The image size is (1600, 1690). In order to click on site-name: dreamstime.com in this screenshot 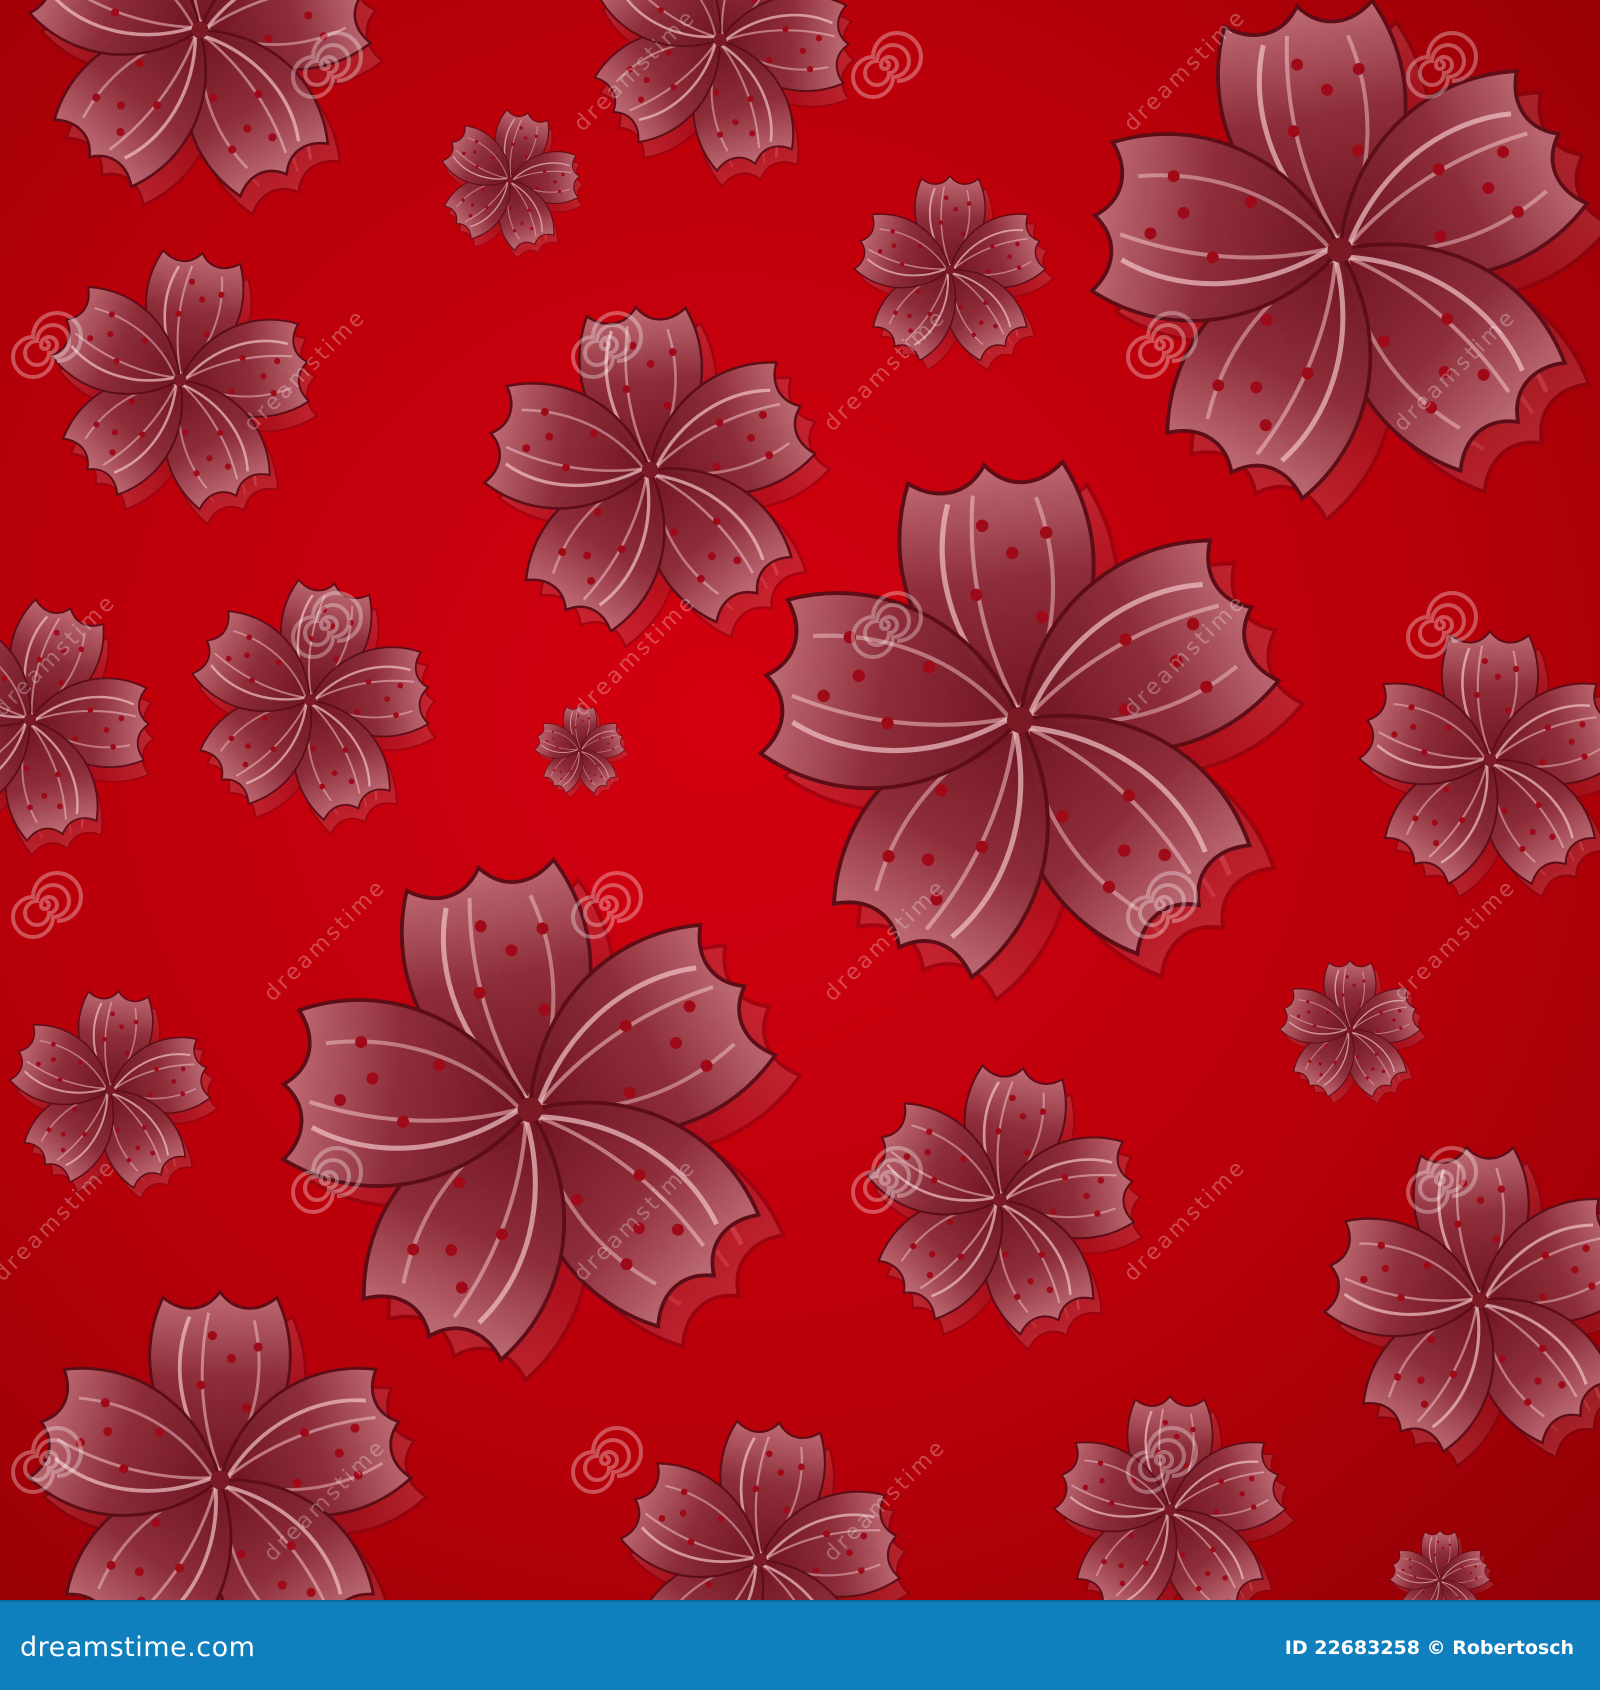, I will do `click(137, 1647)`.